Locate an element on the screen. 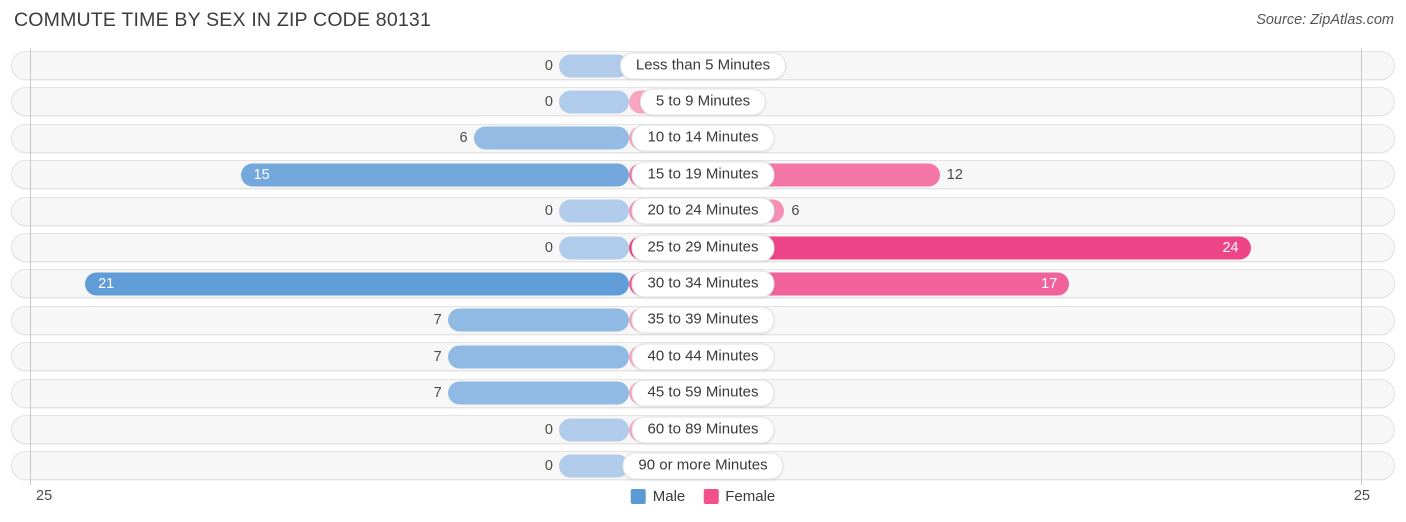  value-label-female: 24 is located at coordinates (1230, 247).